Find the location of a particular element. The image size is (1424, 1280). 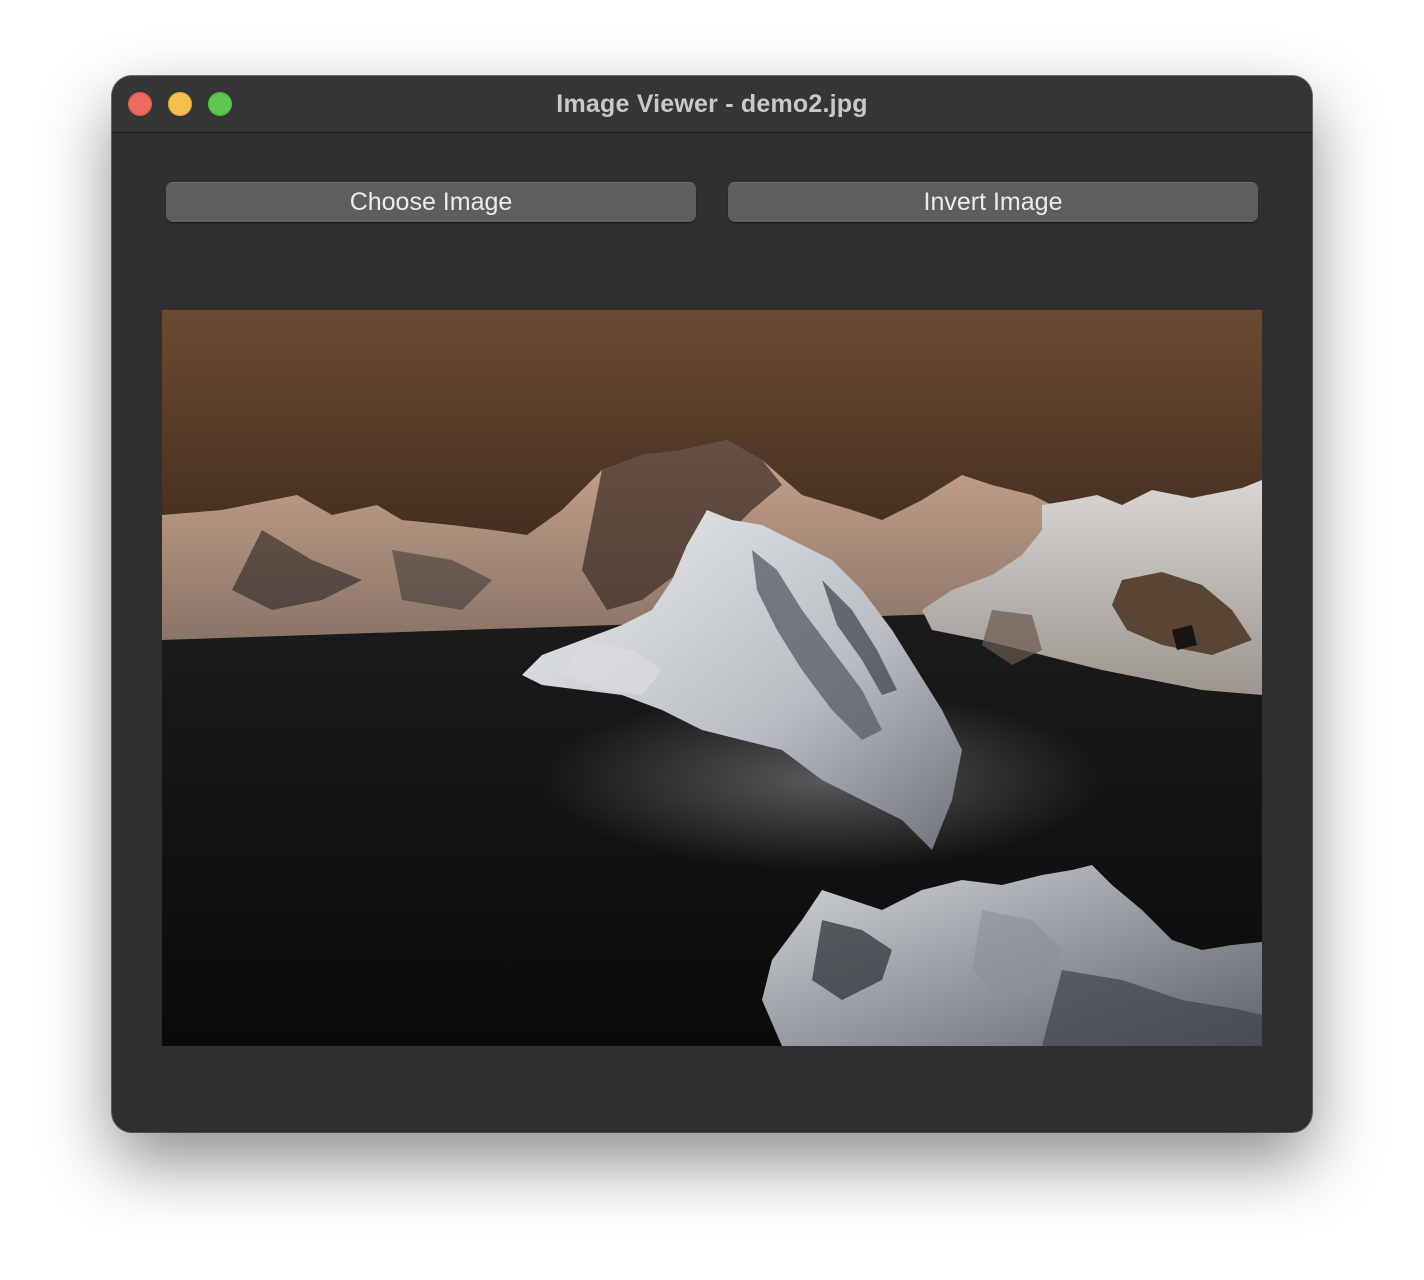

invert-image-button: Invert Image is located at coordinates (993, 202).